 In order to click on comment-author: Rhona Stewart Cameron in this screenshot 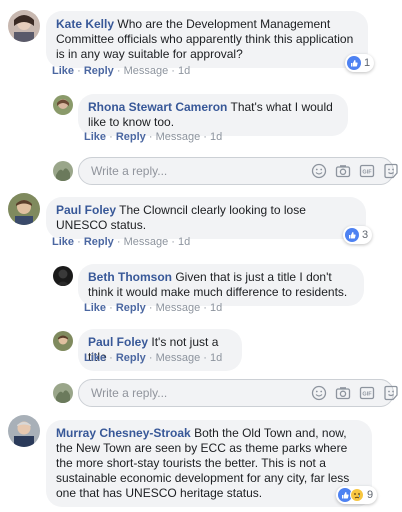, I will do `click(157, 107)`.